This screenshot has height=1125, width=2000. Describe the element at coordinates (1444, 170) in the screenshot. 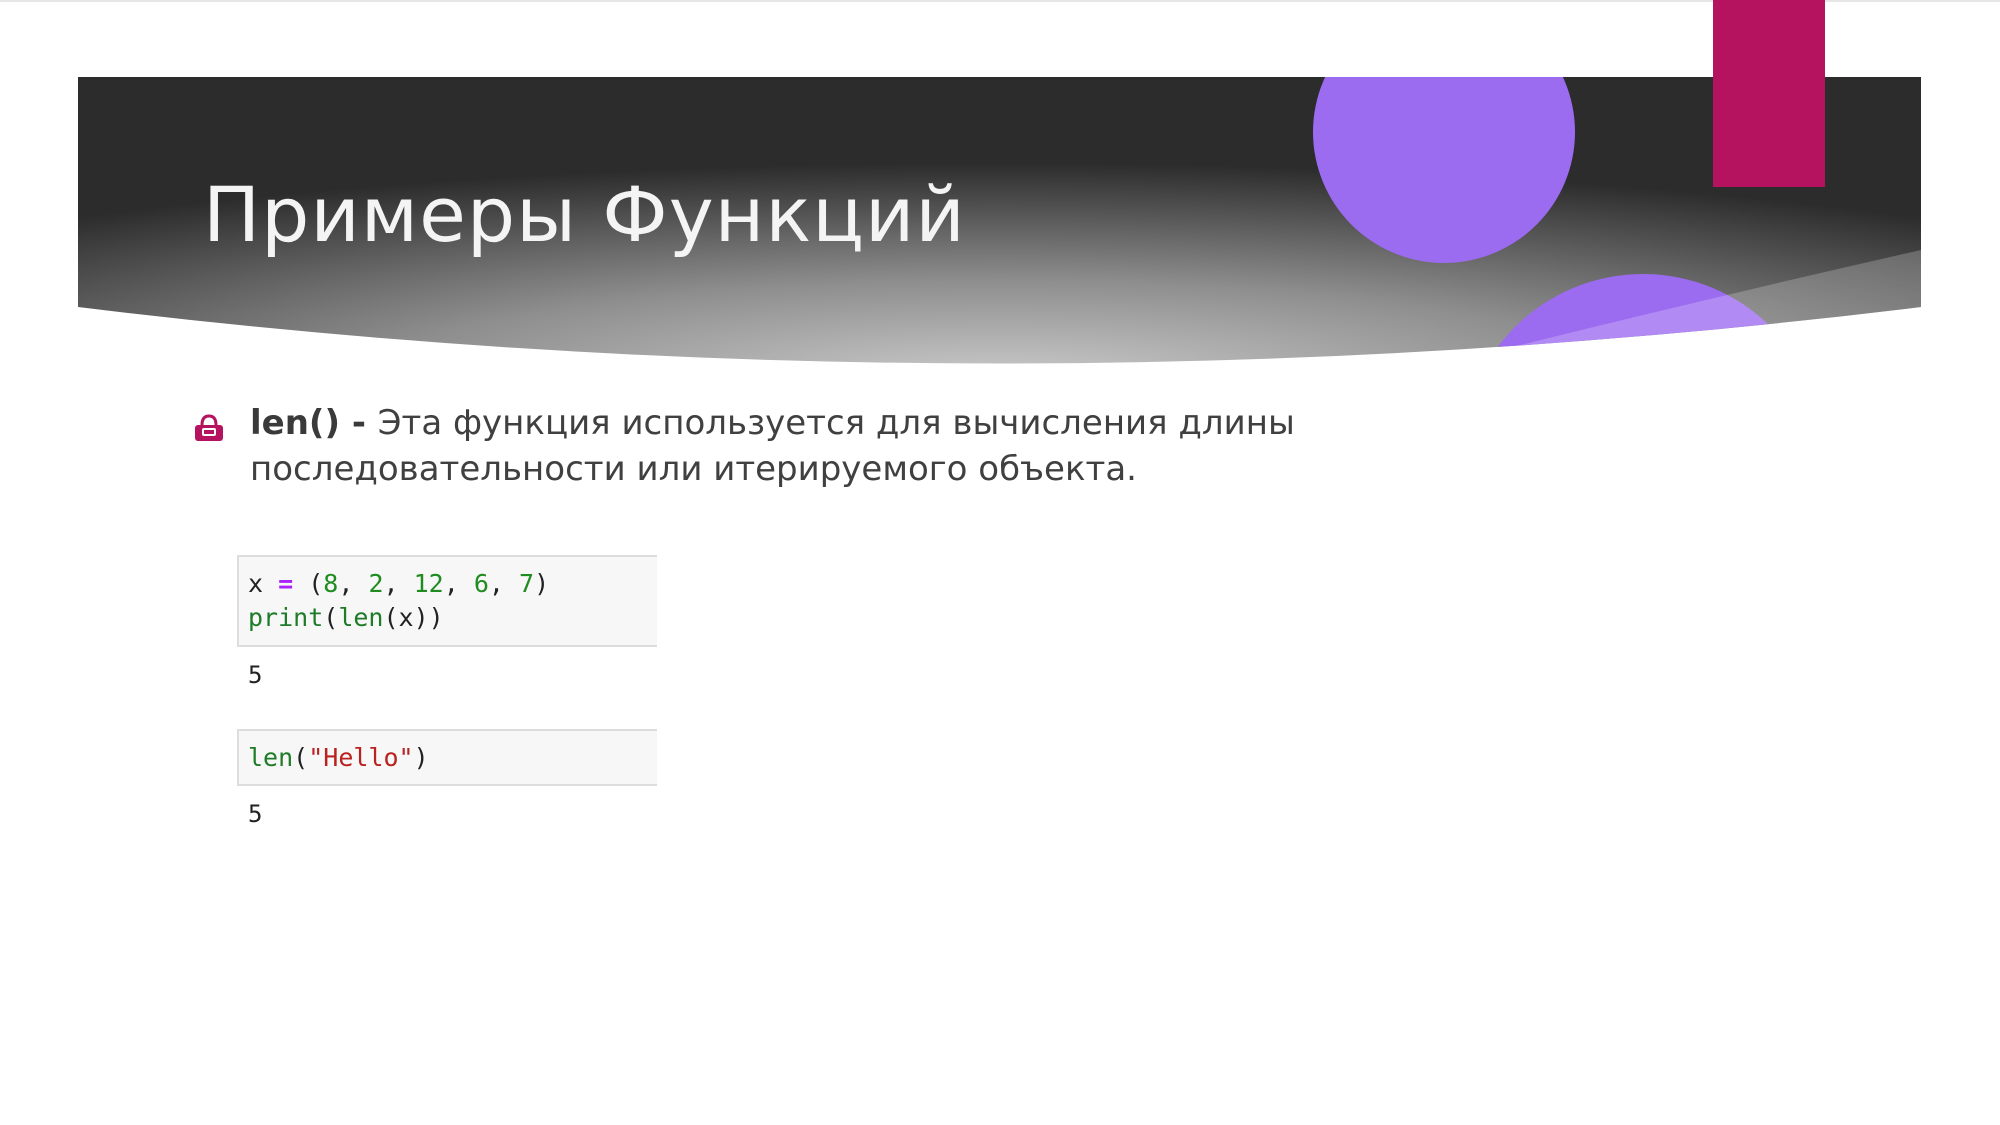

I see `purple-circle-top` at that location.